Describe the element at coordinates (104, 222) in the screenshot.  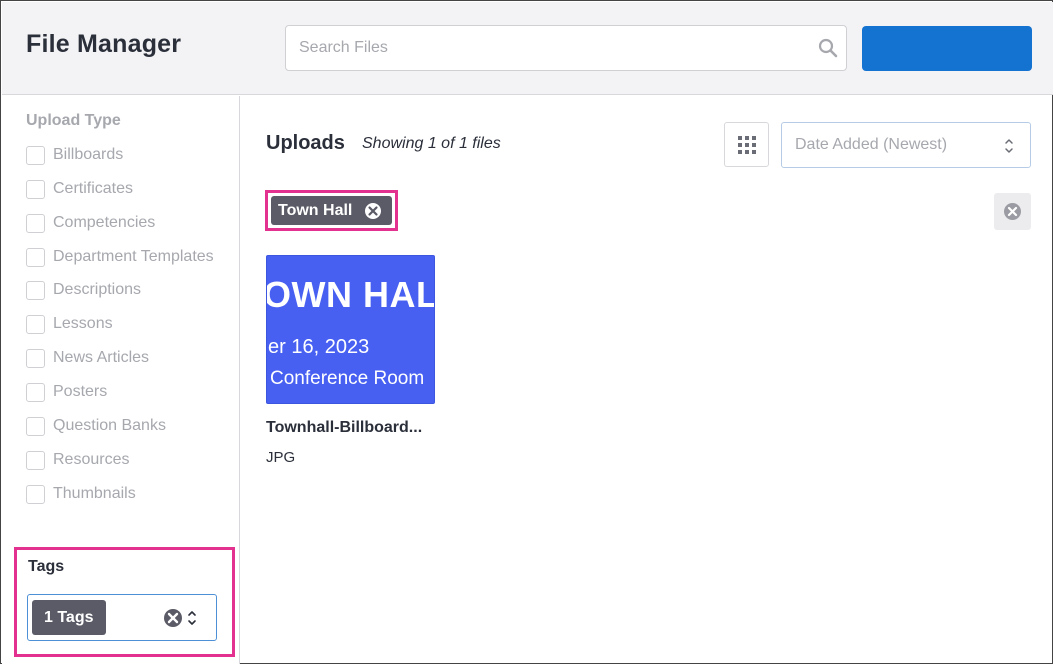
I see `upload-type-label: Competencies` at that location.